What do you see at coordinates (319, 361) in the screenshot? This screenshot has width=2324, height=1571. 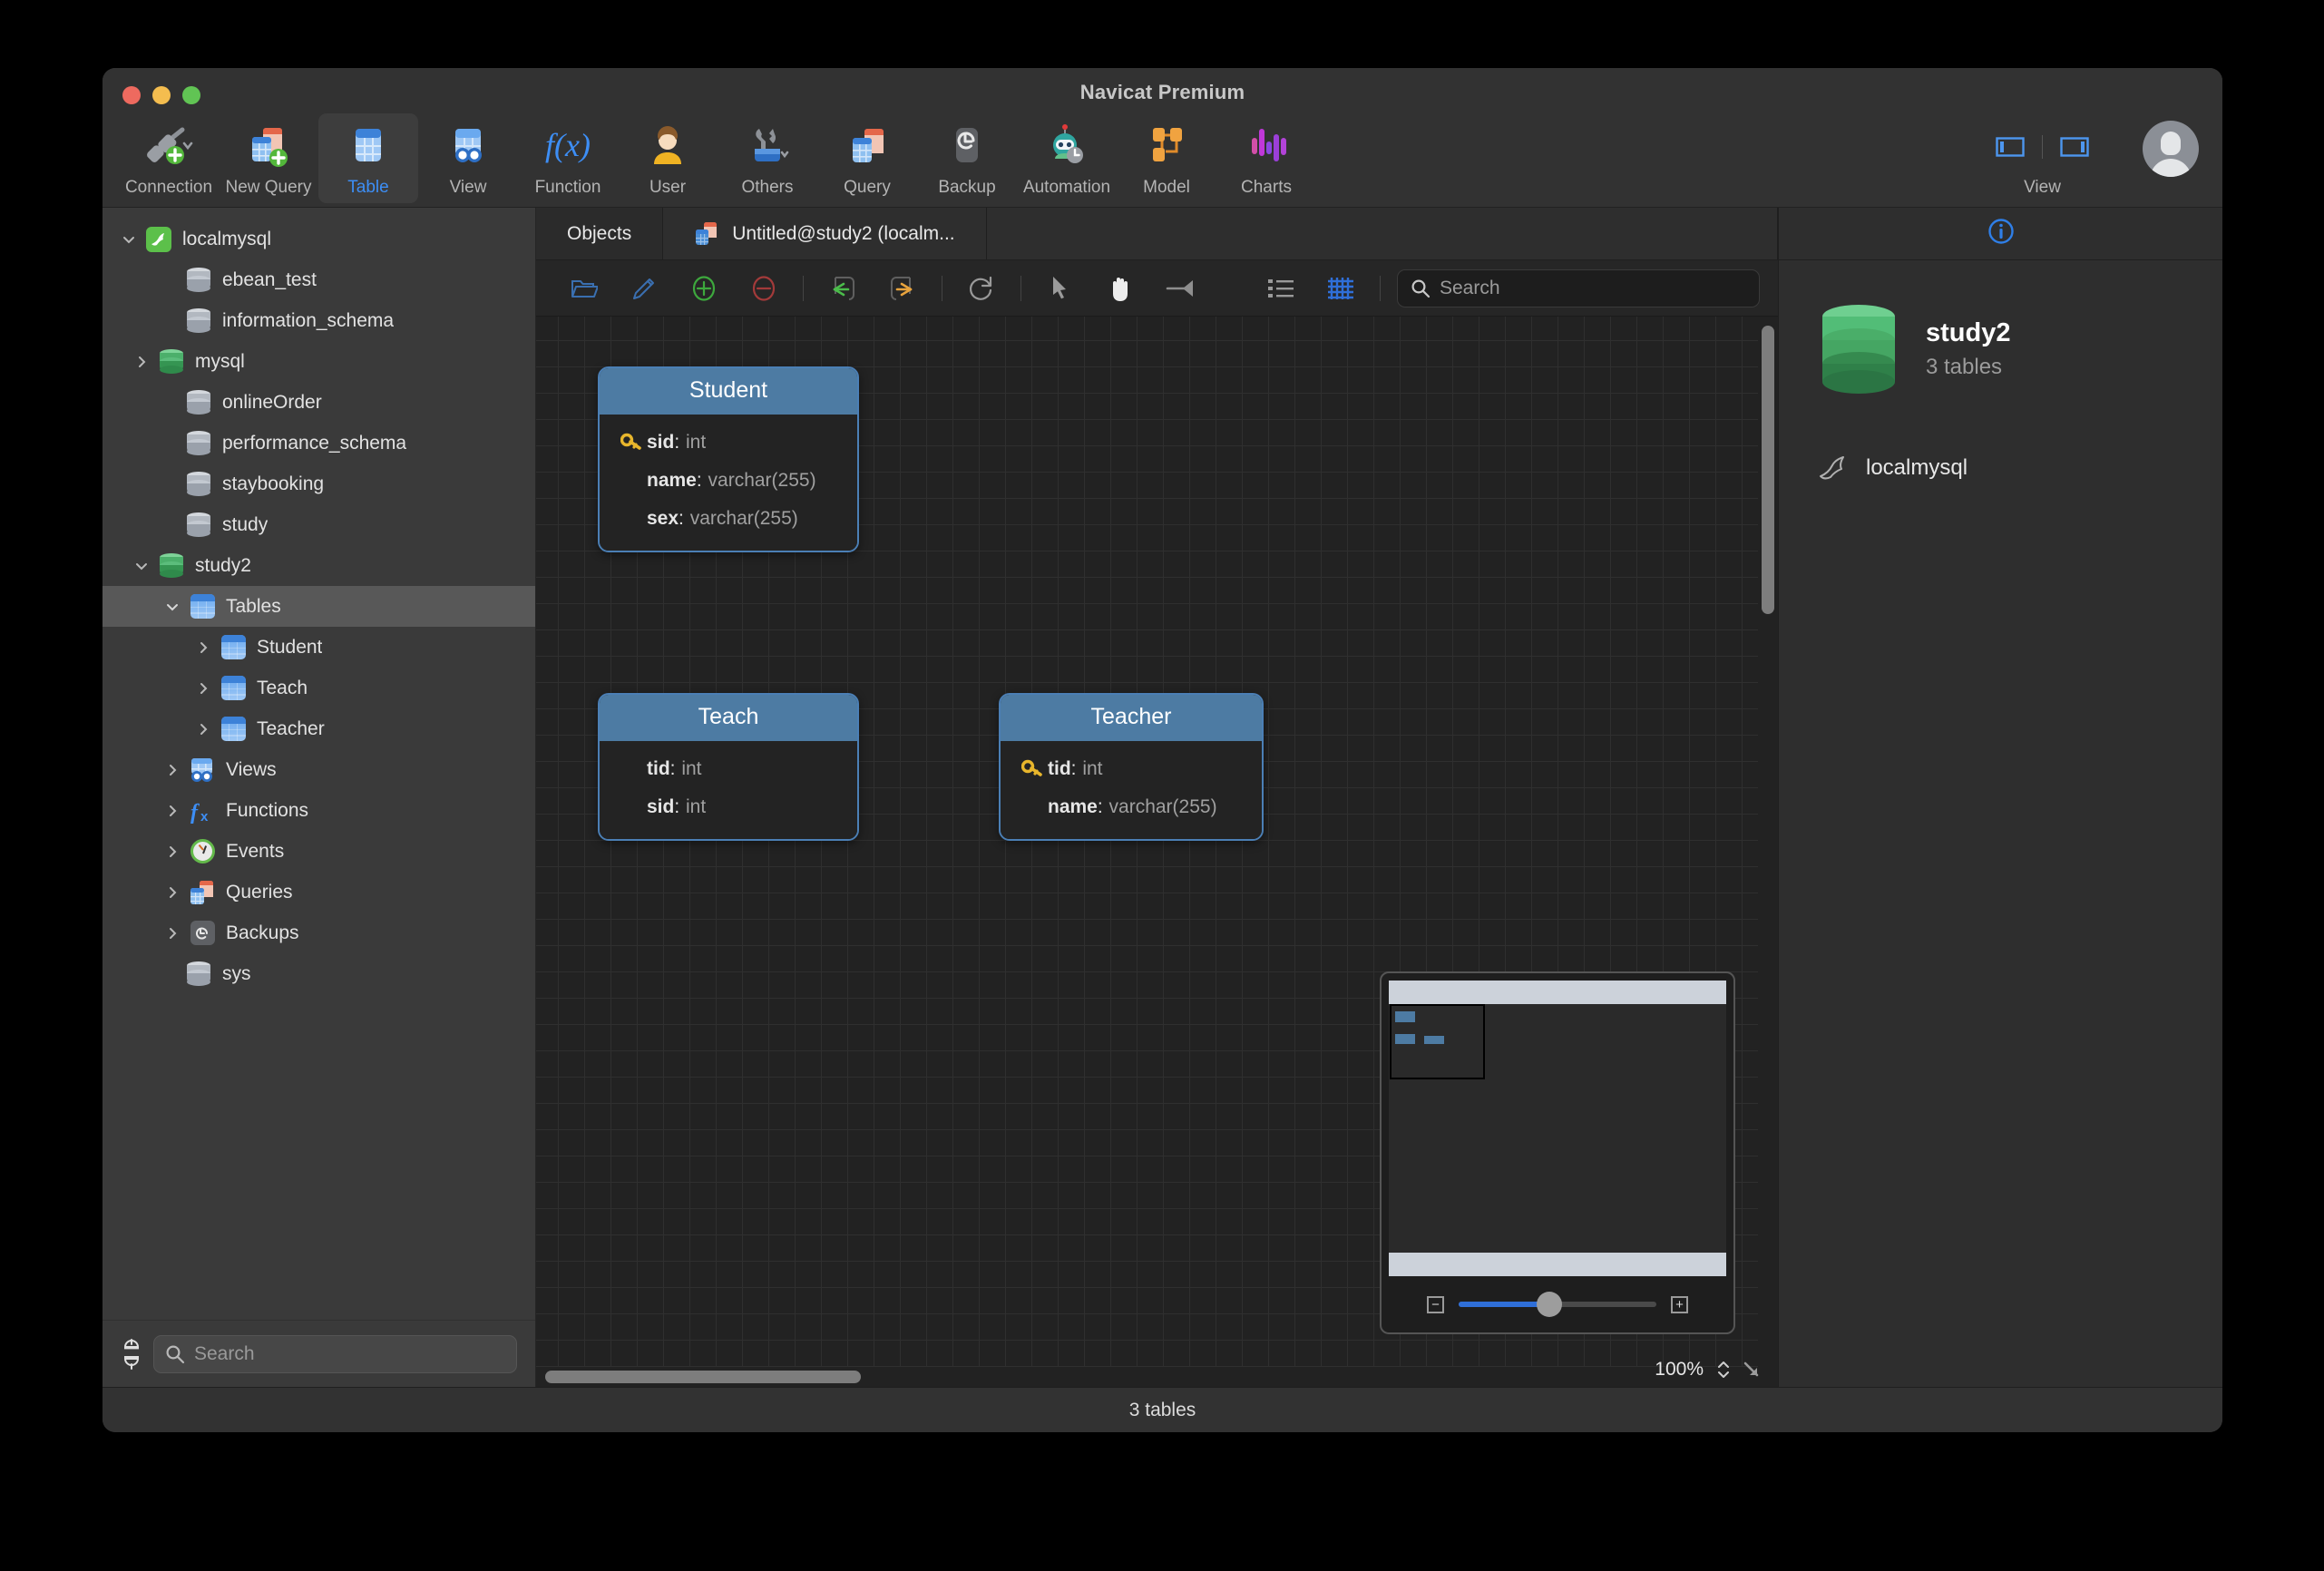 I see `sidebar-item-mysql: mysql` at bounding box center [319, 361].